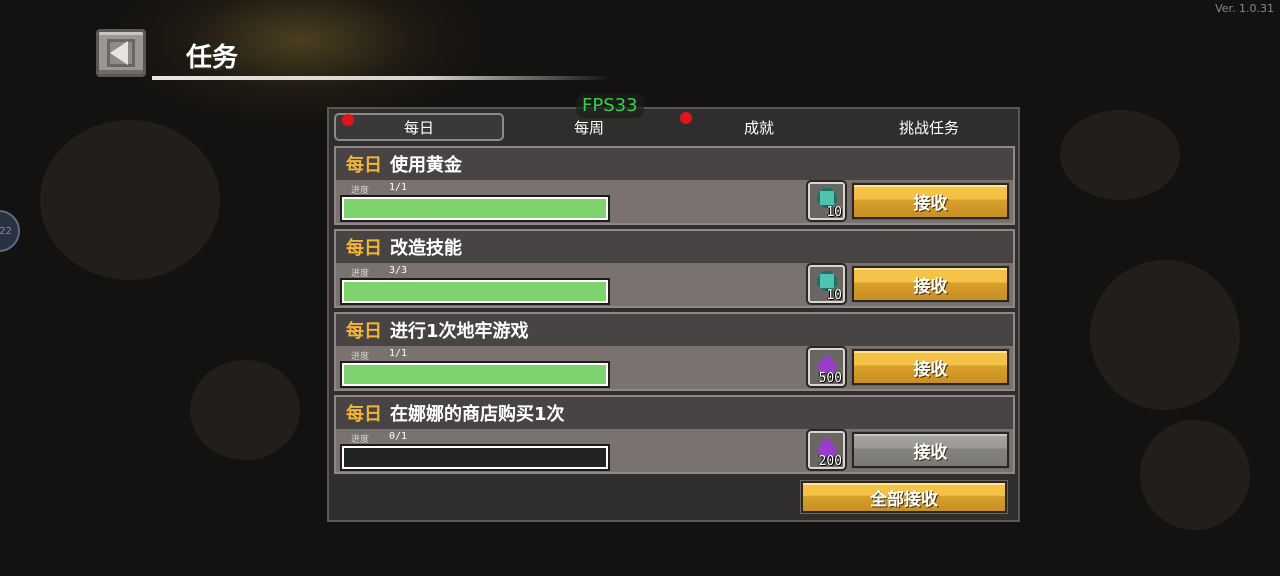  I want to click on progress-value: 3/3, so click(398, 270).